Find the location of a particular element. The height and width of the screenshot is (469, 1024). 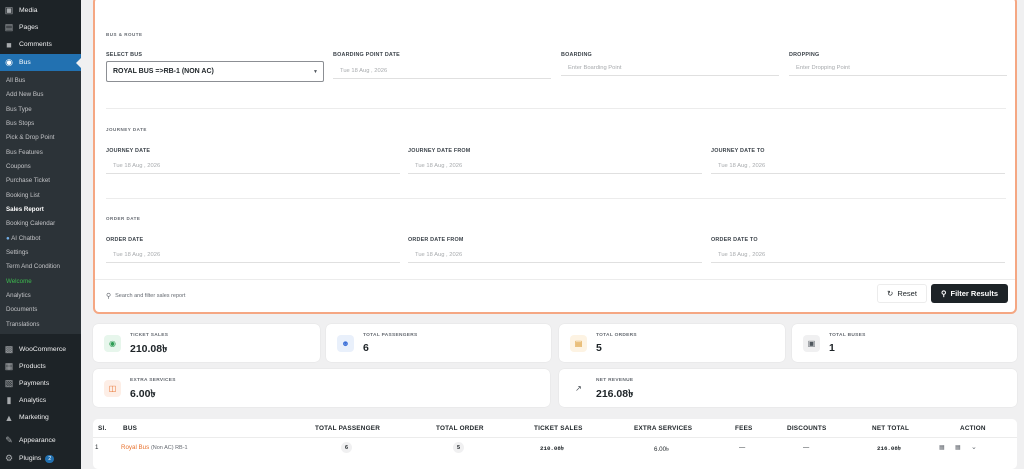

header-total-passenger: TOTAL PASSENGER is located at coordinates (348, 428).